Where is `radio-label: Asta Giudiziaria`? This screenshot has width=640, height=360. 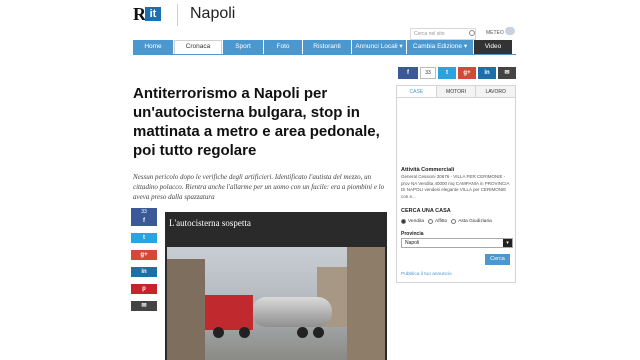 radio-label: Asta Giudiziaria is located at coordinates (475, 221).